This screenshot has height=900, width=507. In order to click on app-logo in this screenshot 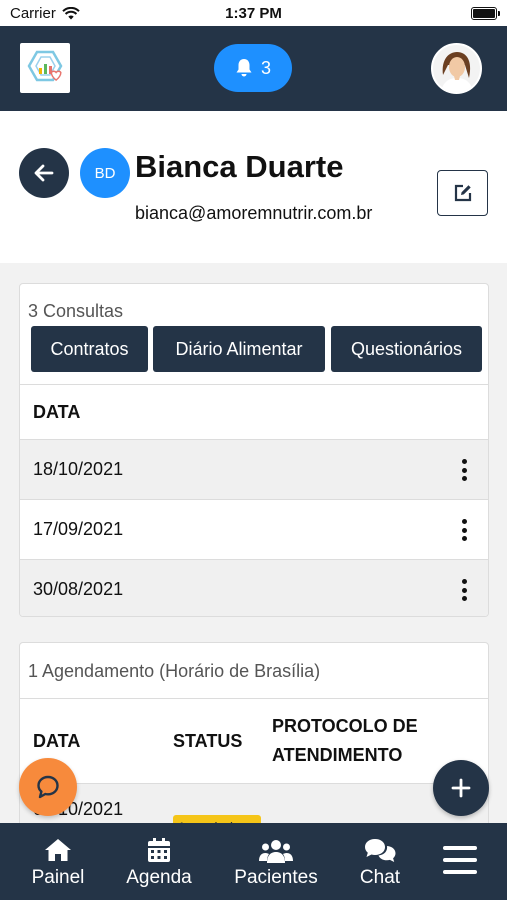, I will do `click(45, 68)`.